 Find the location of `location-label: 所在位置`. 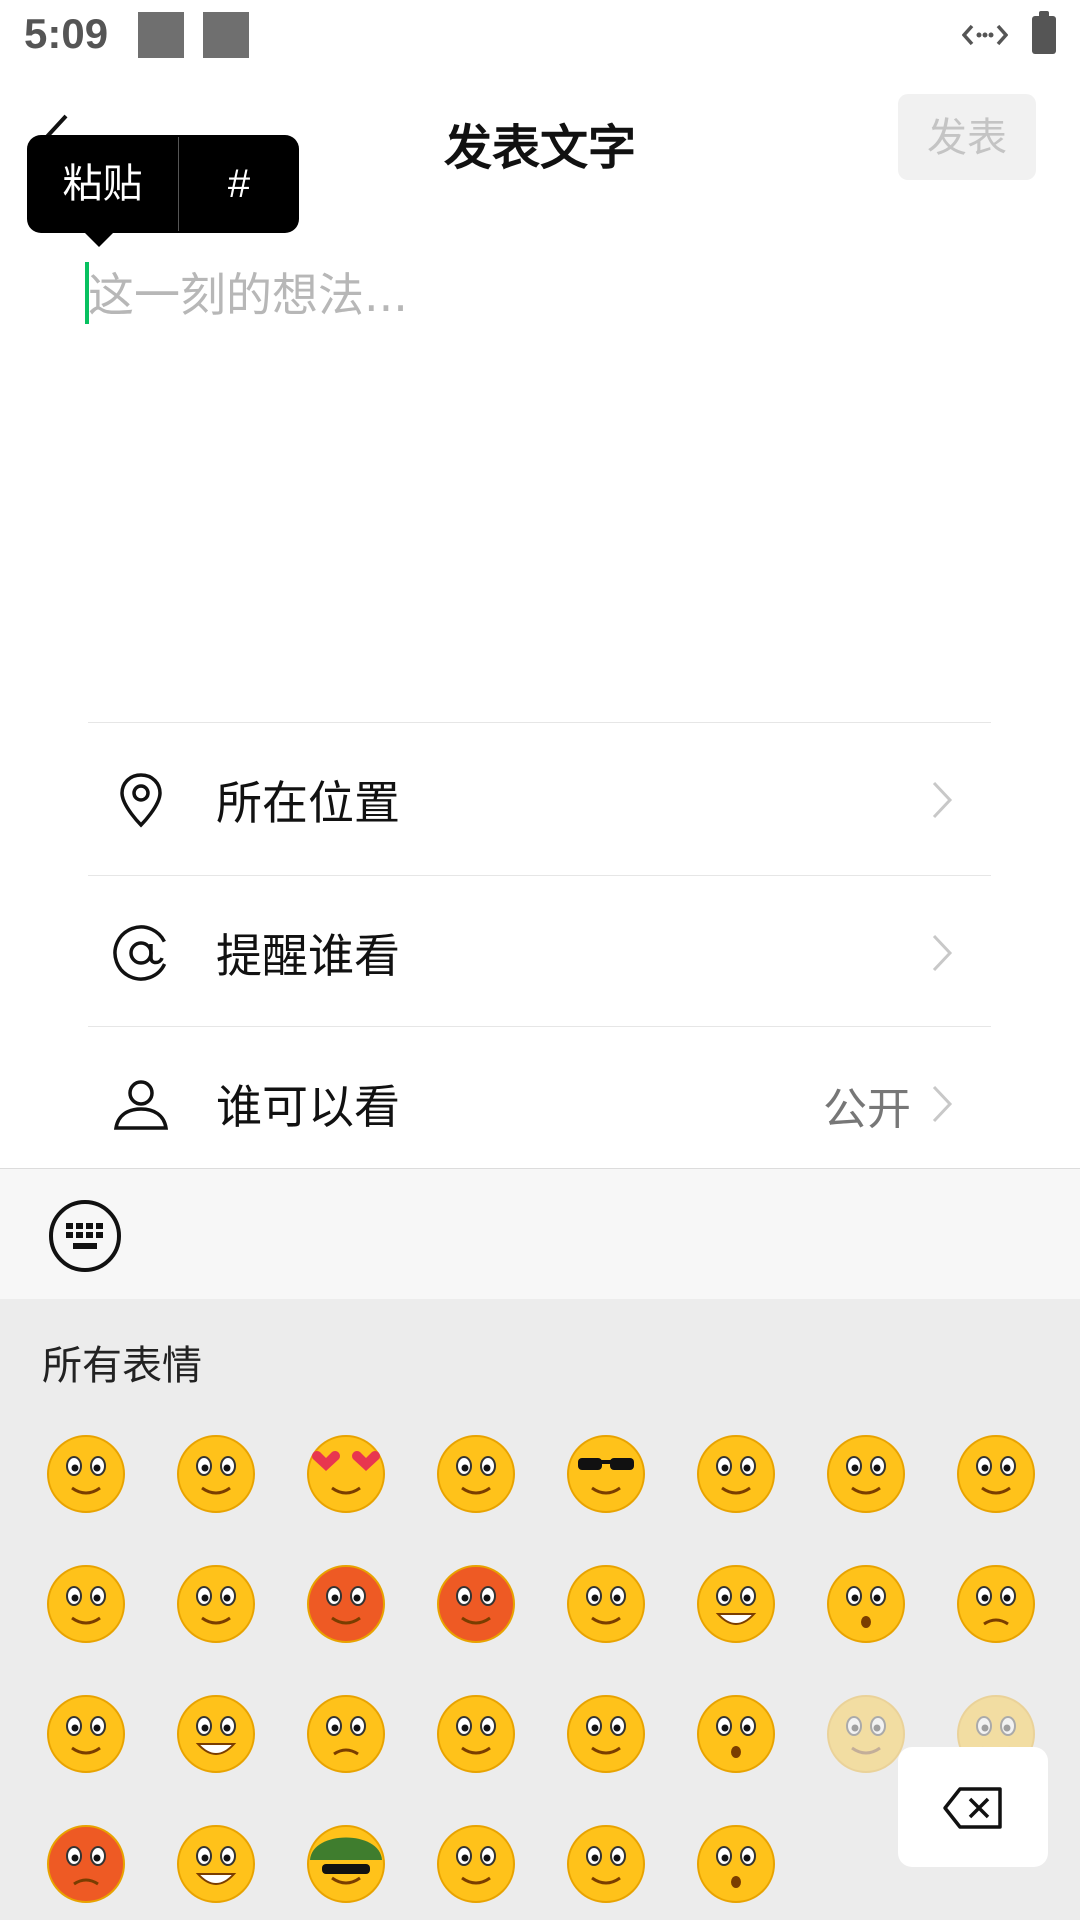

location-label: 所在位置 is located at coordinates (308, 803).